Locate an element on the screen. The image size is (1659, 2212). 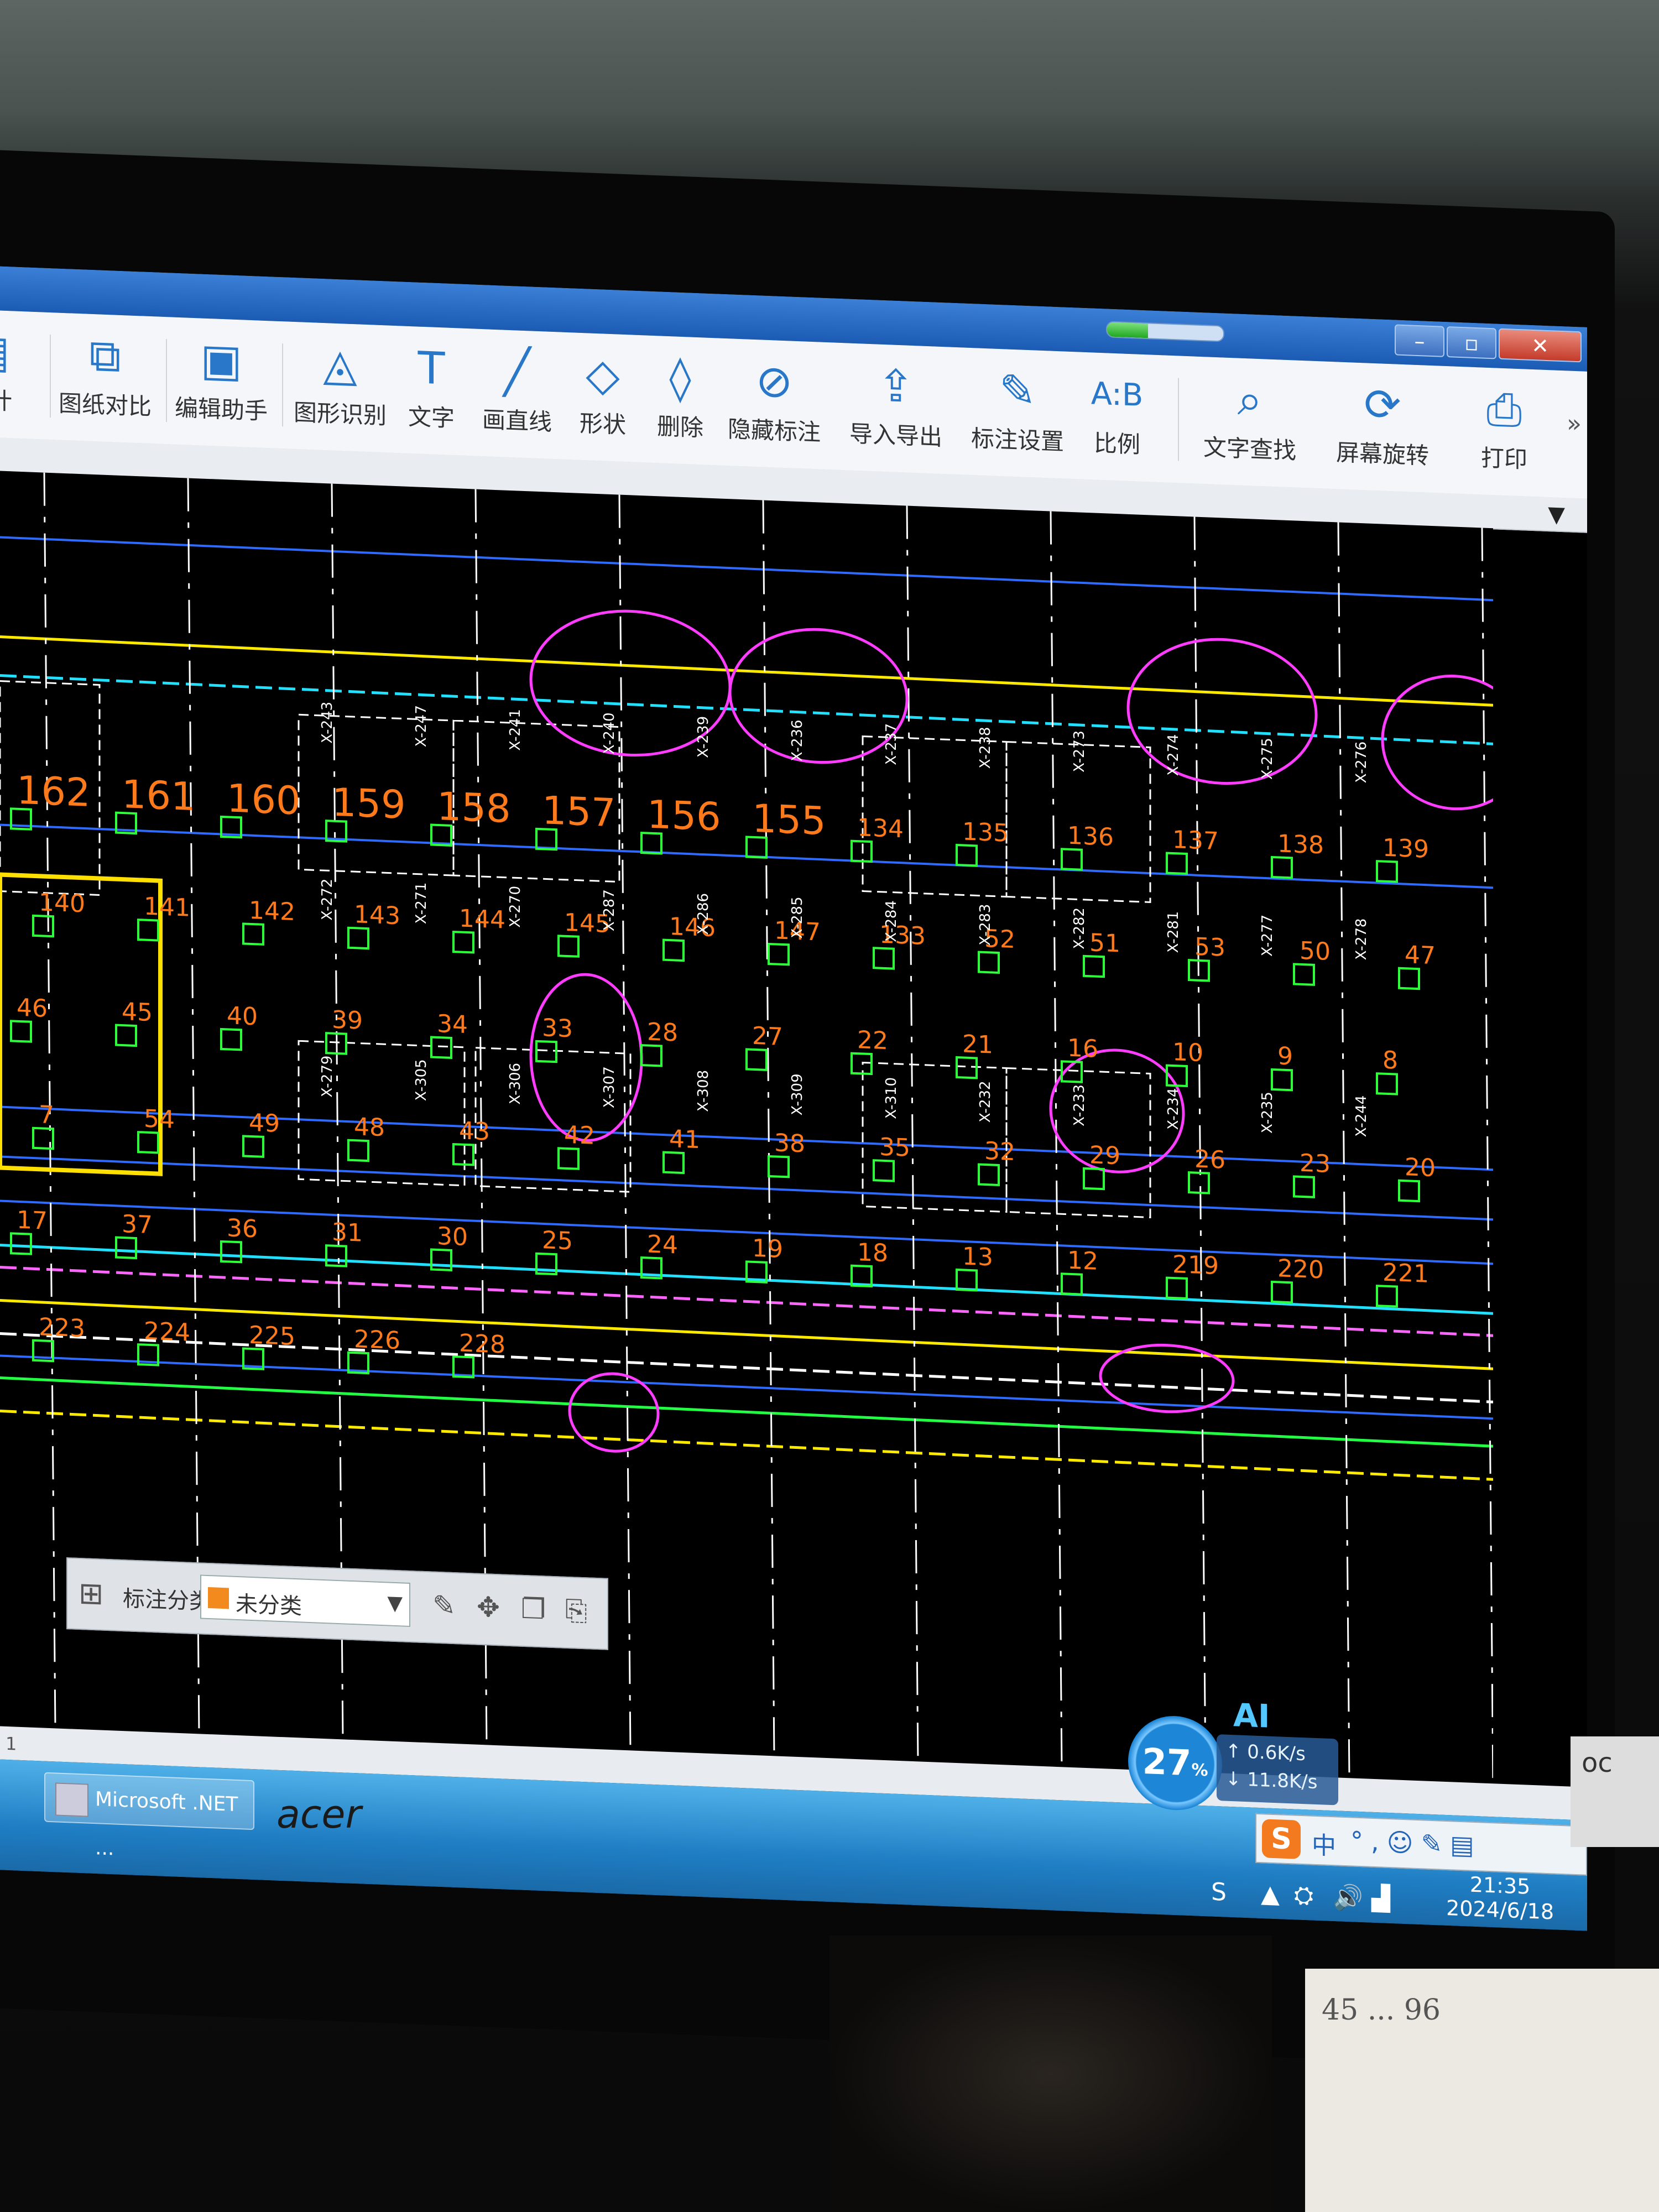
room-number-label: 225 is located at coordinates (272, 1336).